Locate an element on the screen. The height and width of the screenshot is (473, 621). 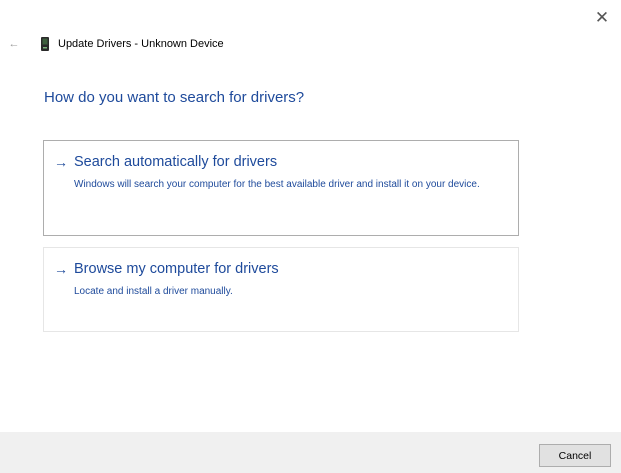
page-heading: How do you want to search for drivers? is located at coordinates (174, 97).